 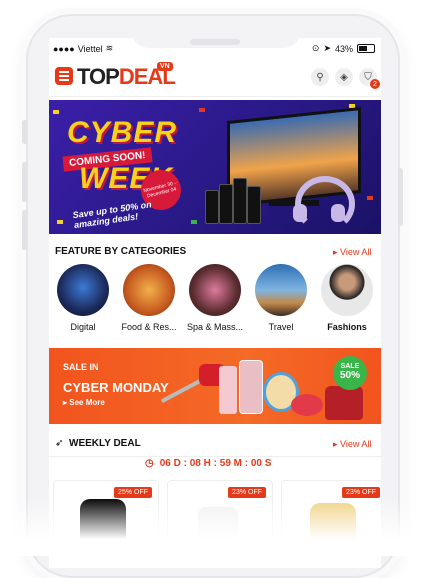 I want to click on handbag-image, so click(x=344, y=403).